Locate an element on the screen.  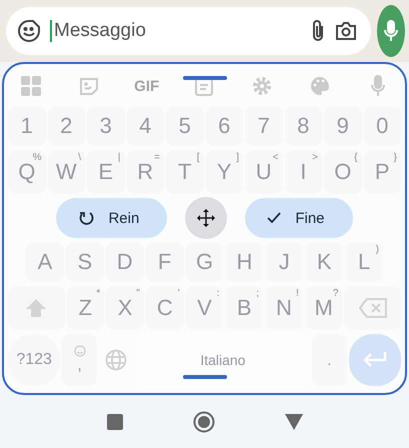
number-key: 5 is located at coordinates (185, 126).